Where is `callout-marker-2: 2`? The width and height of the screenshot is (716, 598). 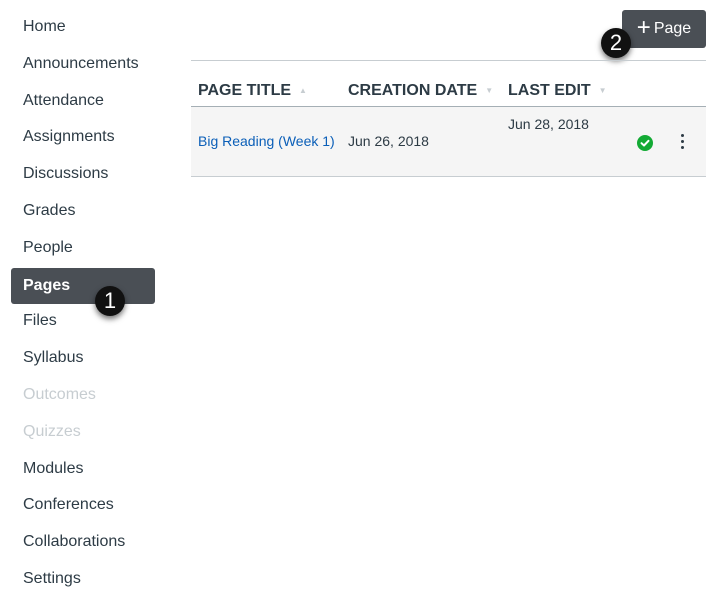
callout-marker-2: 2 is located at coordinates (616, 43).